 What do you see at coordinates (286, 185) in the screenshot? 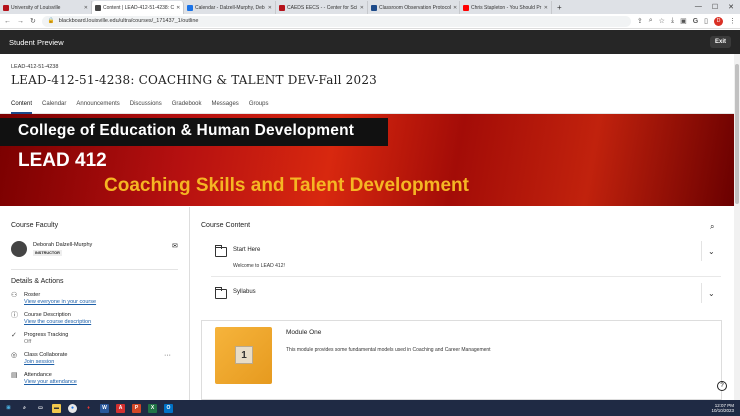
I see `banner-course-name: Coaching Skills and Talent Development` at bounding box center [286, 185].